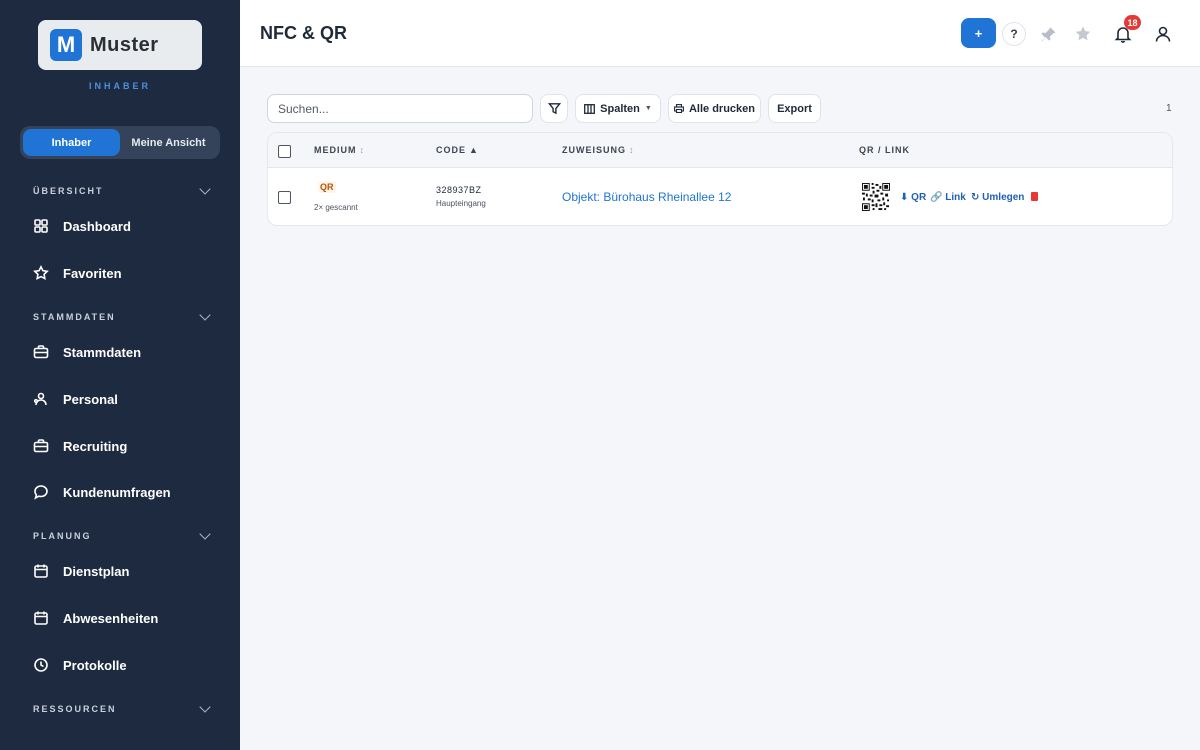 The image size is (1200, 750). What do you see at coordinates (62, 536) in the screenshot?
I see `section-label: PLANUNG` at bounding box center [62, 536].